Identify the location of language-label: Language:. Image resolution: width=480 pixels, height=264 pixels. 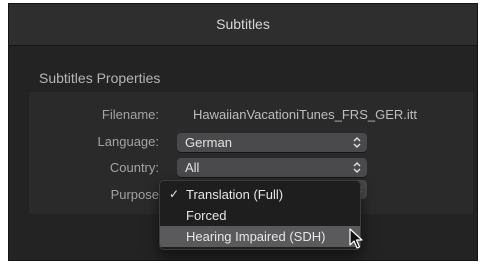
(128, 141).